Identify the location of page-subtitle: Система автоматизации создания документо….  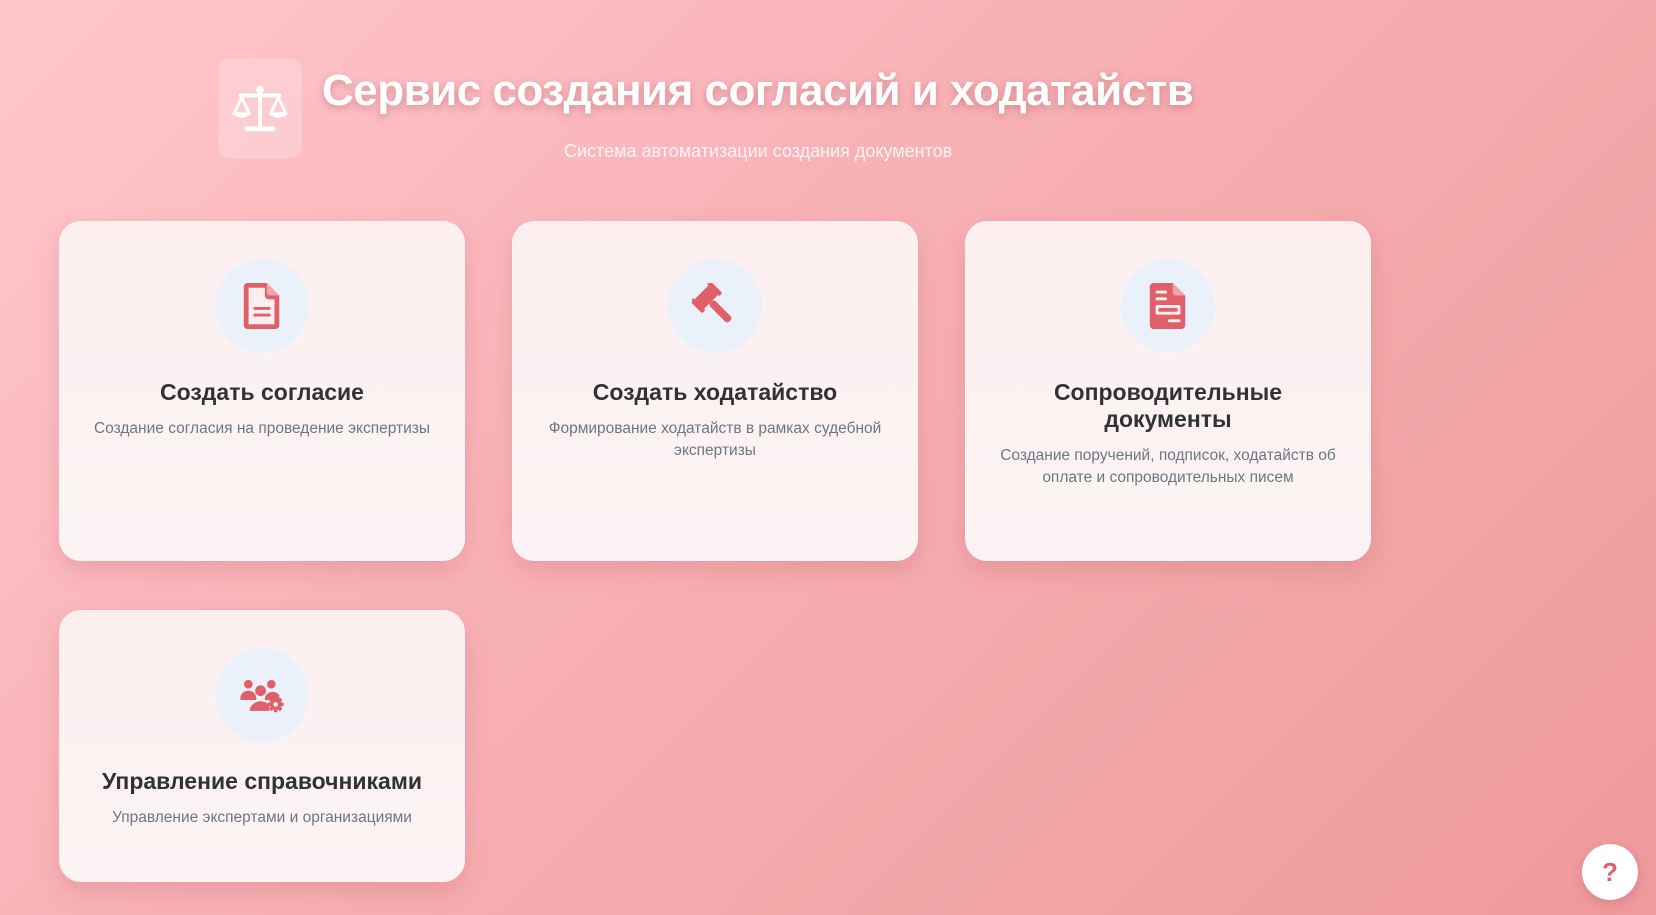
(758, 151).